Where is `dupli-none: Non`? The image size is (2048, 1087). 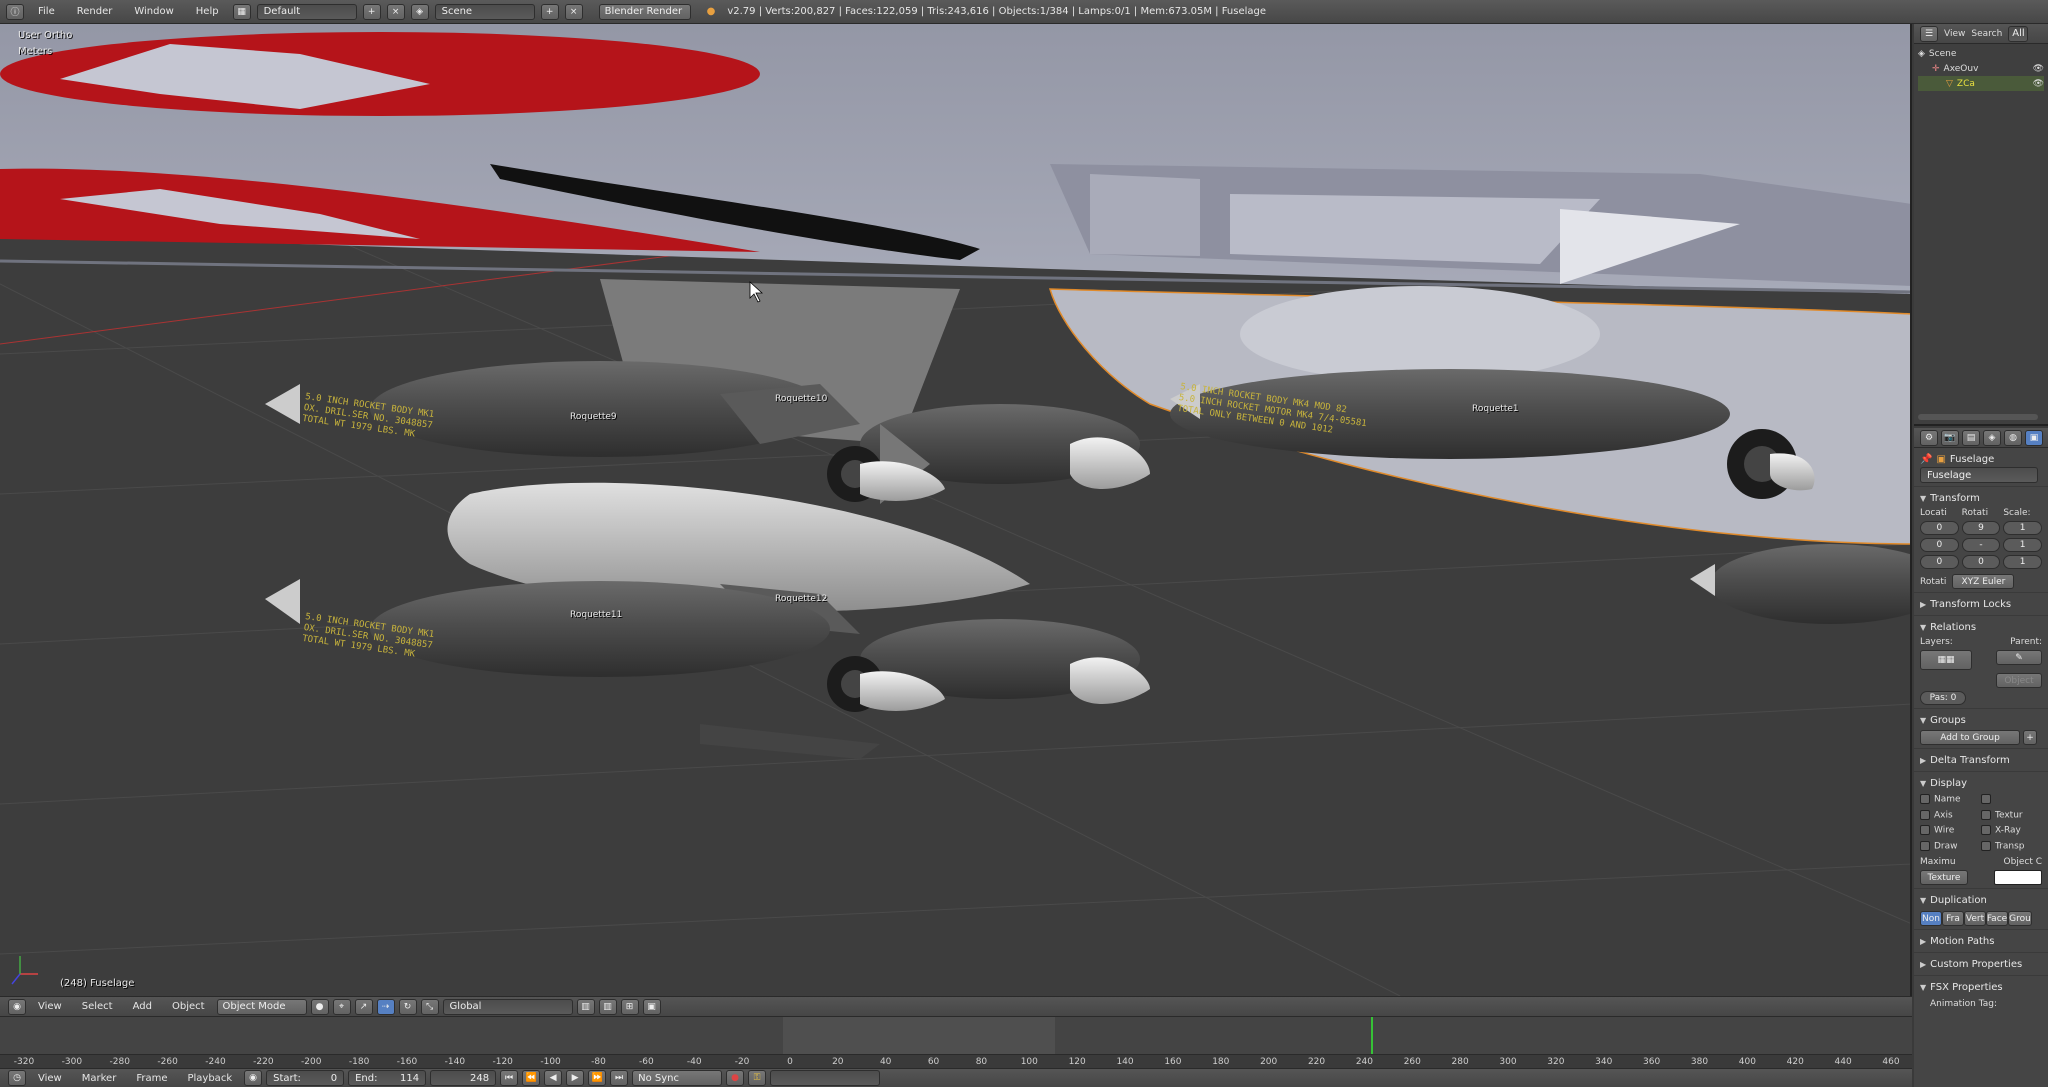
dupli-none: Non is located at coordinates (1931, 918).